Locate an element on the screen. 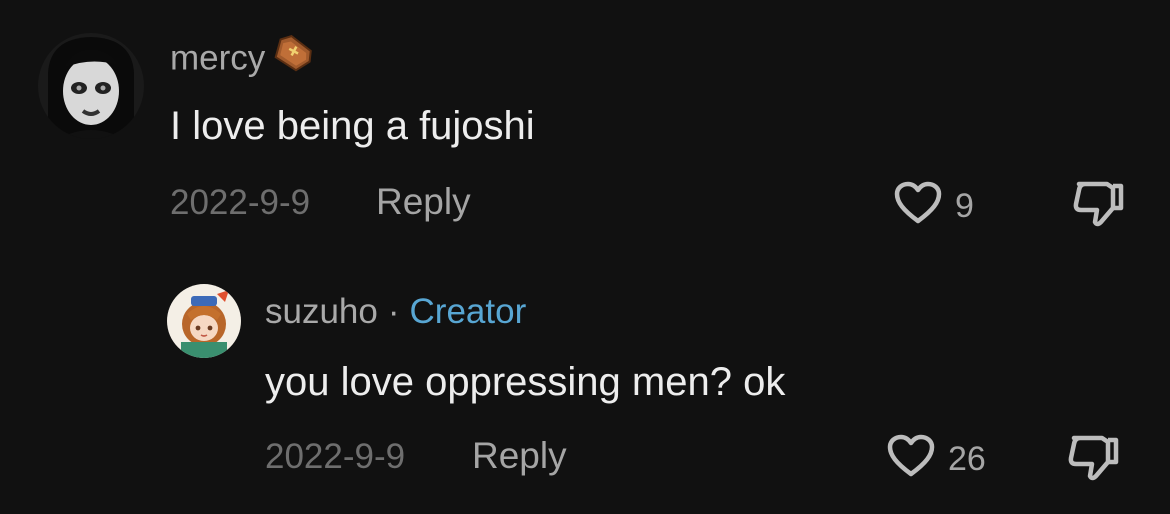  reply-date: 2022-9-9 is located at coordinates (335, 456).